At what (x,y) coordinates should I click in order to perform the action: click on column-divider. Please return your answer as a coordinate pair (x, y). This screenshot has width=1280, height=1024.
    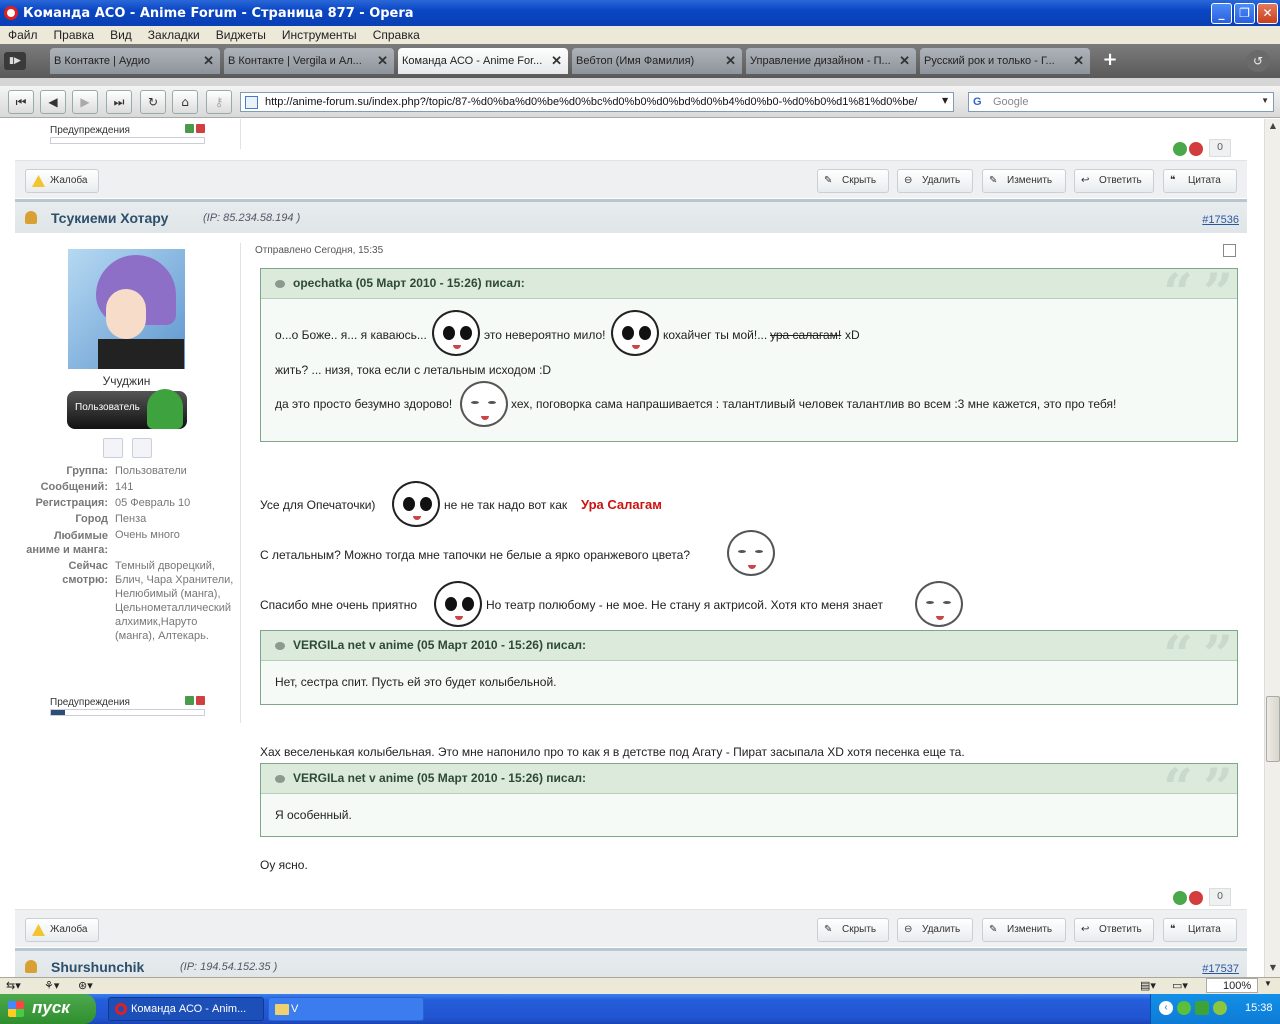
    Looking at the image, I should click on (240, 483).